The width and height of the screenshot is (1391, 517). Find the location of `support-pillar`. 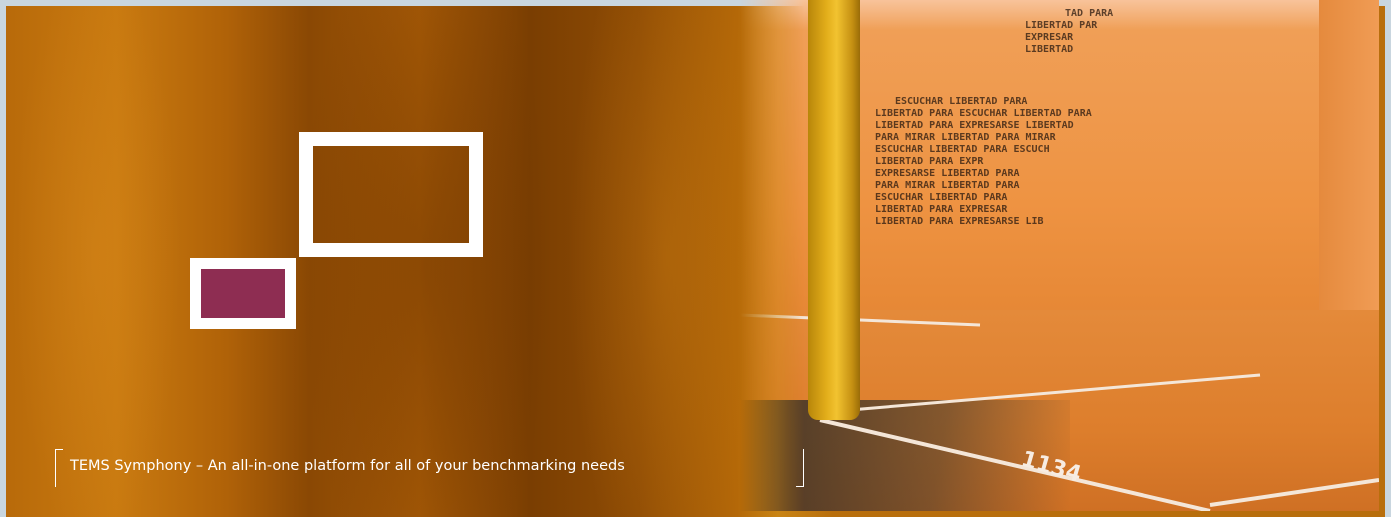

support-pillar is located at coordinates (834, 210).